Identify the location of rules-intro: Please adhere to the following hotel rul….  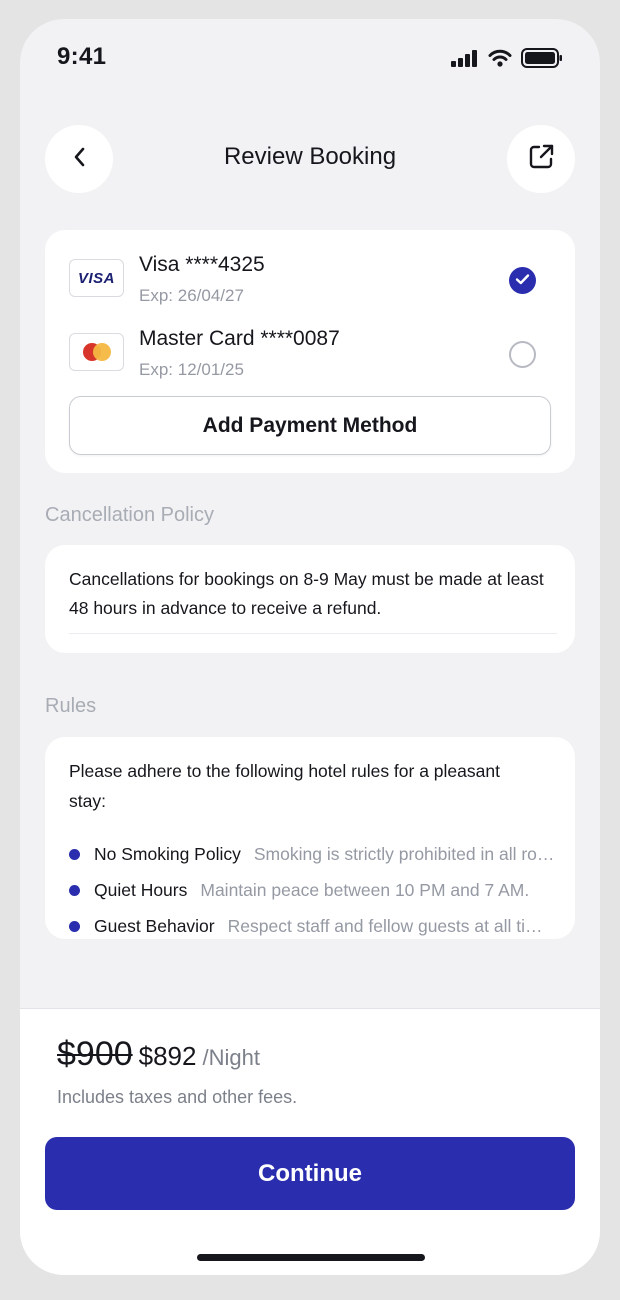
(284, 786).